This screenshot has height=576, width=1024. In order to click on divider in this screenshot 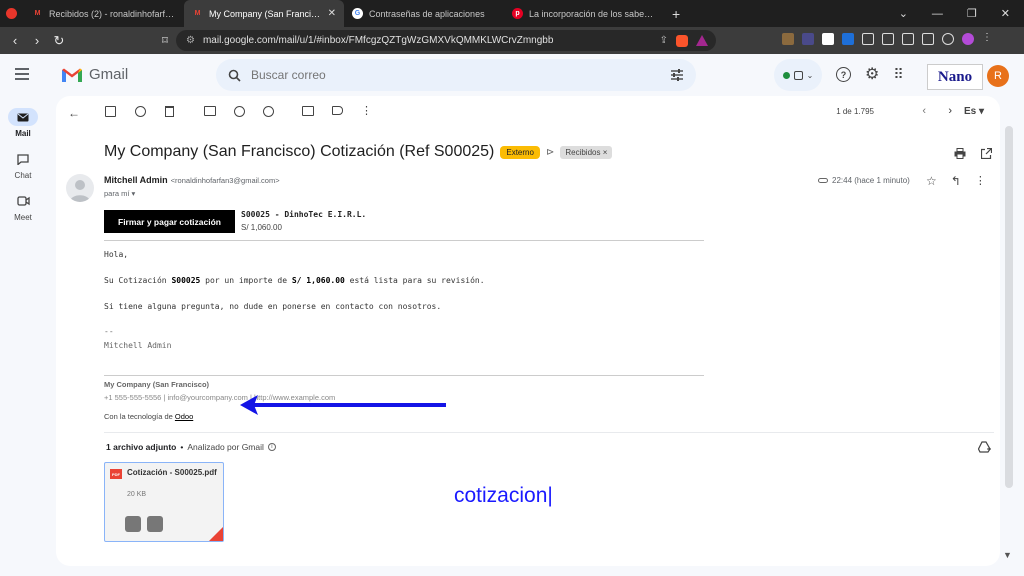, I will do `click(549, 432)`.